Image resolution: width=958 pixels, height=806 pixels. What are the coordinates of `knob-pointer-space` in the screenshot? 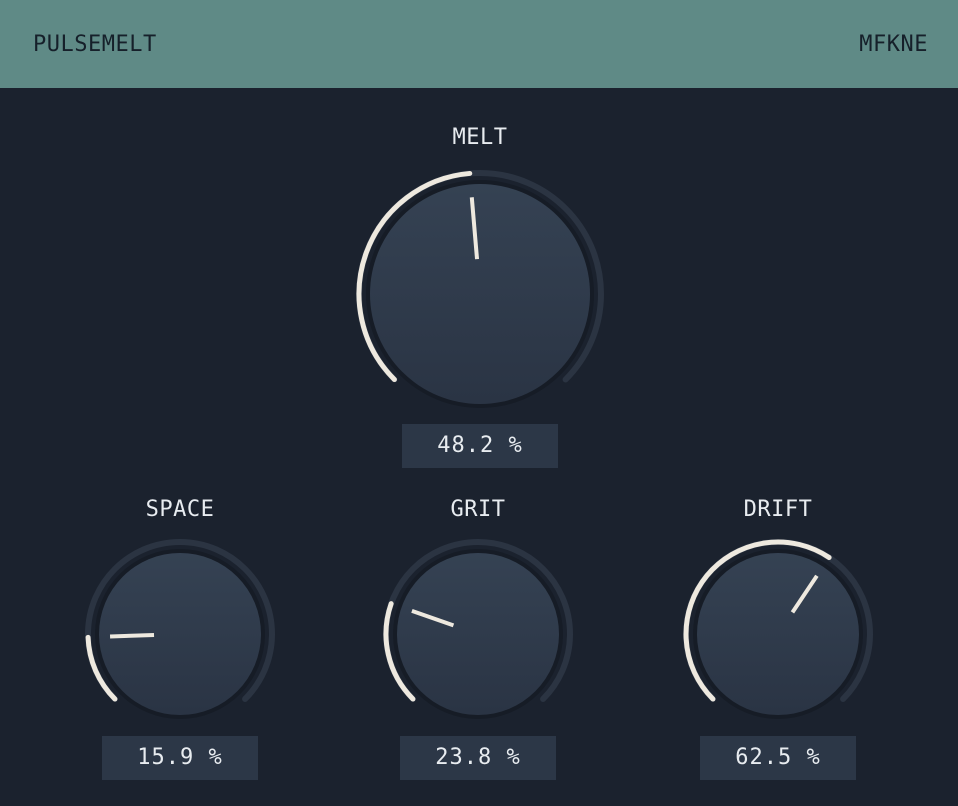 It's located at (132, 635).